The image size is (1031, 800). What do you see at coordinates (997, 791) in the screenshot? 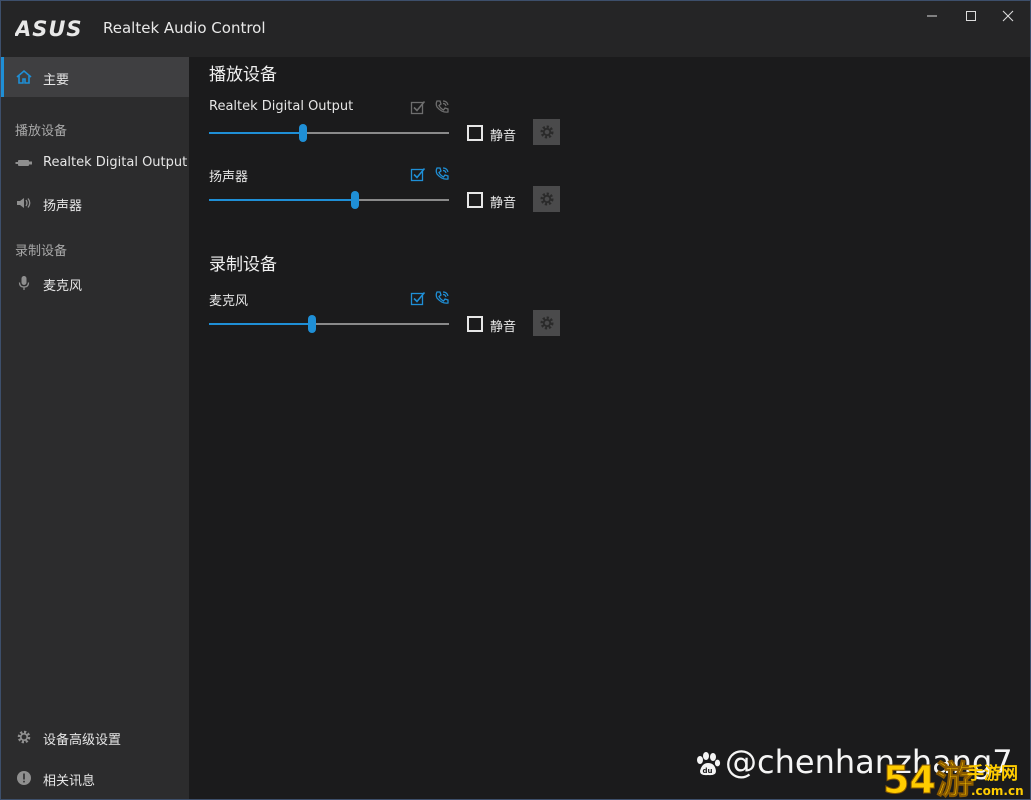
I see `svg-text: .com.cn` at bounding box center [997, 791].